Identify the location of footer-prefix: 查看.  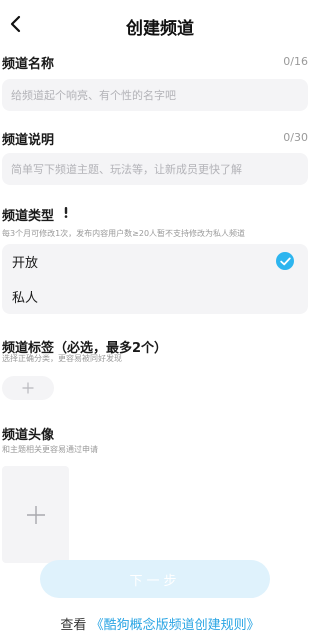
(73, 625).